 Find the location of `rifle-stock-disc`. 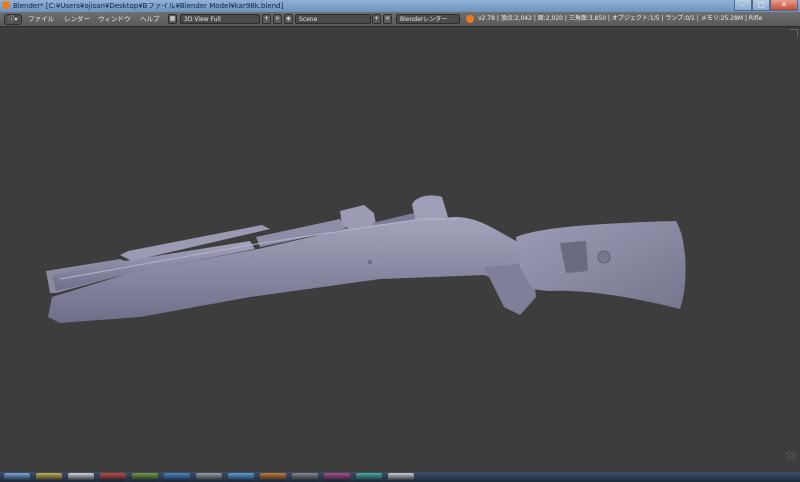

rifle-stock-disc is located at coordinates (604, 257).